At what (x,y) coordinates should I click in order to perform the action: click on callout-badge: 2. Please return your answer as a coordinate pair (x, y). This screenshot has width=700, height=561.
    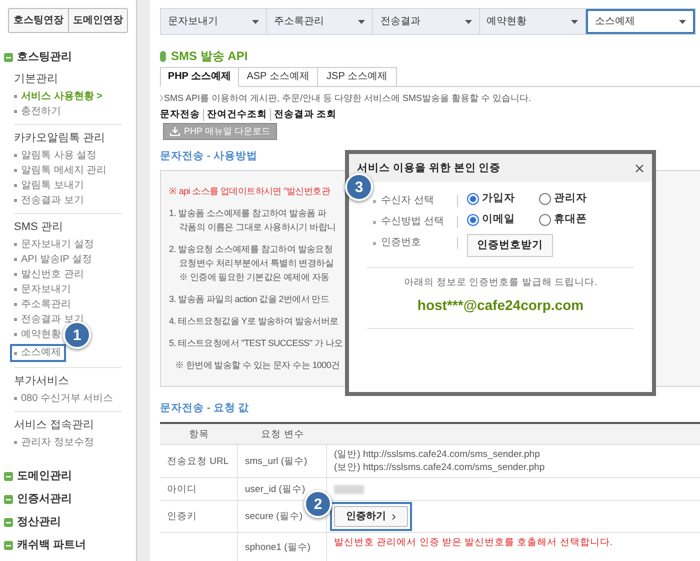
    Looking at the image, I should click on (318, 504).